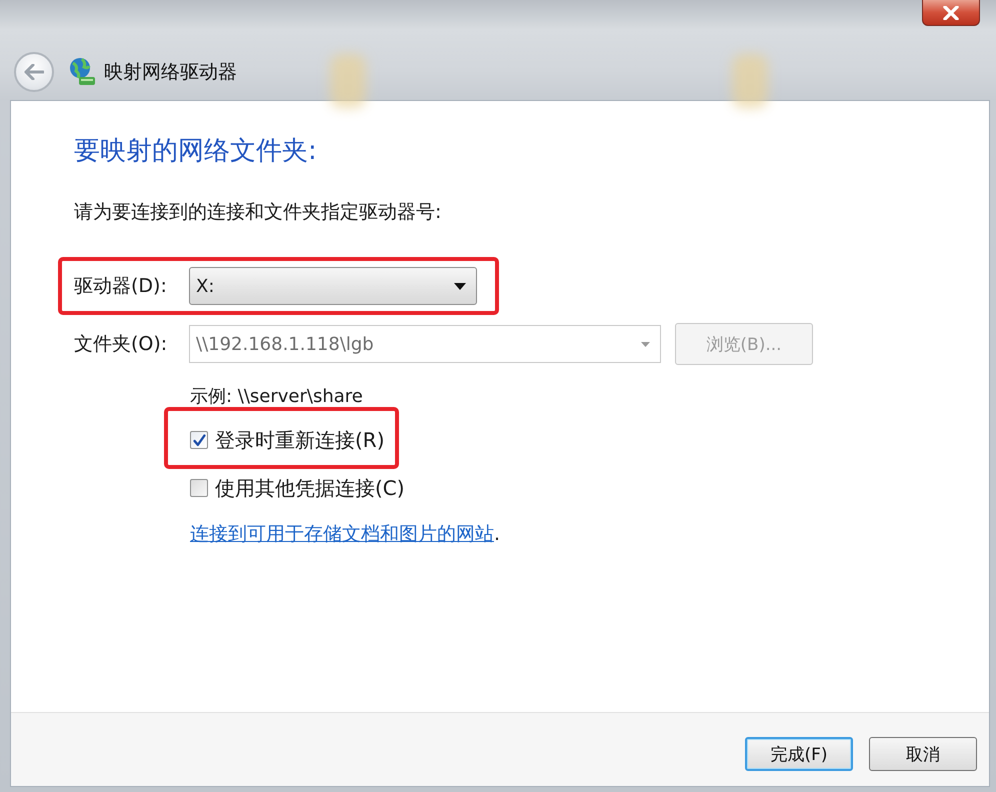 The width and height of the screenshot is (996, 792). Describe the element at coordinates (258, 212) in the screenshot. I see `instruction-text: 请为要连接到的连接和文件夹指定驱动器号:` at that location.